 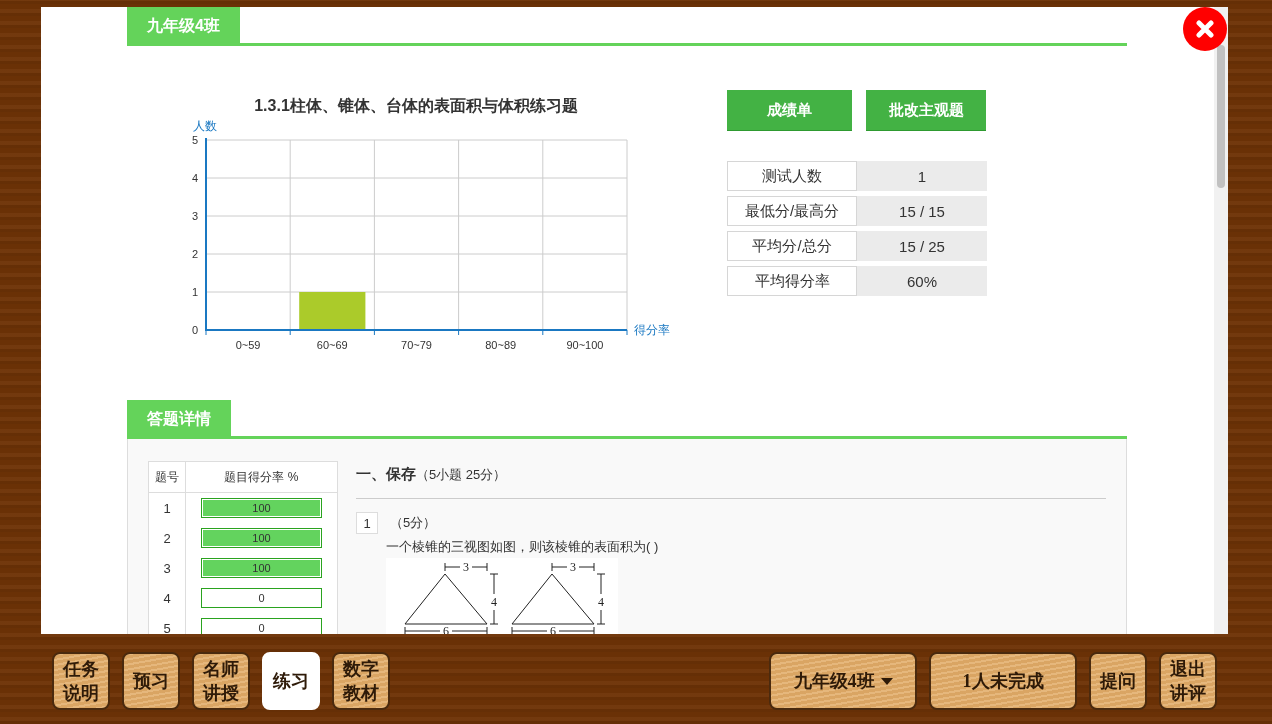 What do you see at coordinates (194, 178) in the screenshot?
I see `tick-label: 4` at bounding box center [194, 178].